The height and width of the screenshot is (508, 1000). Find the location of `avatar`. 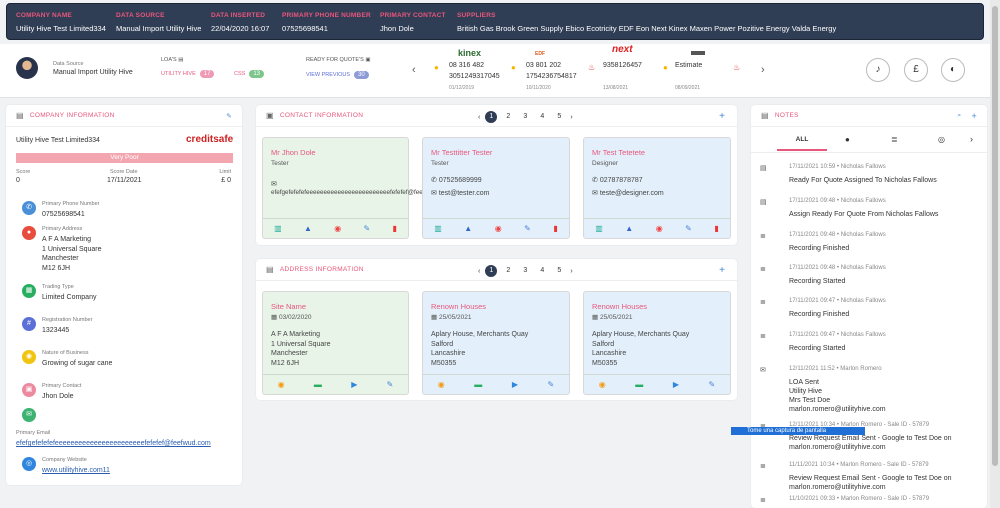

avatar is located at coordinates (27, 68).